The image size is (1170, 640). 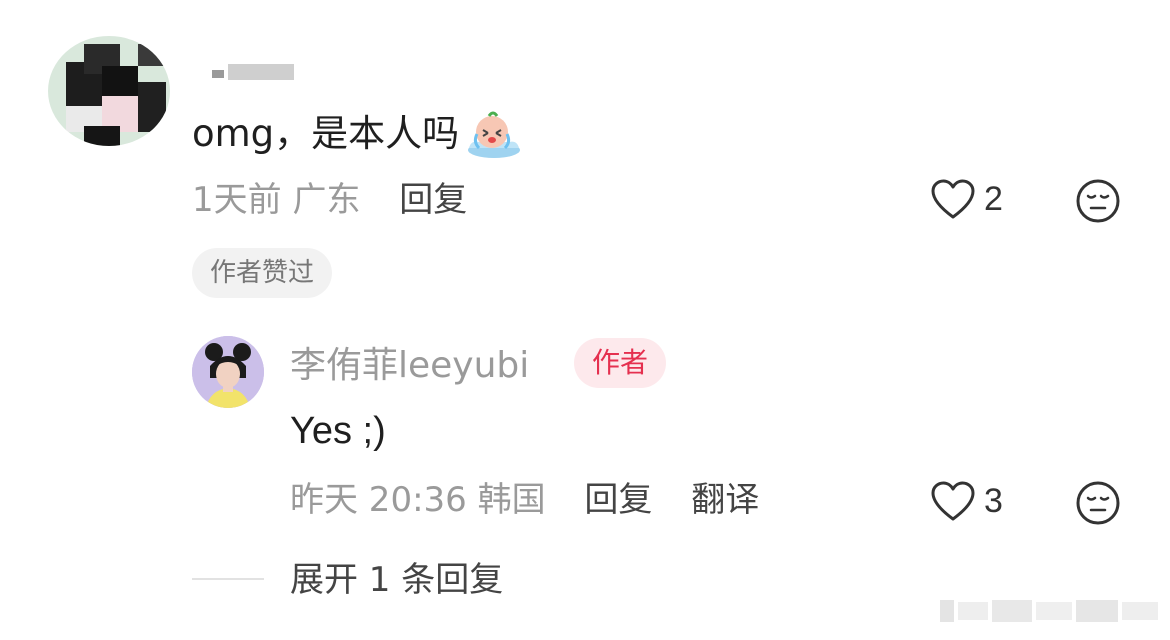 I want to click on comment-meta: 1天前 广东 回复, so click(x=329, y=200).